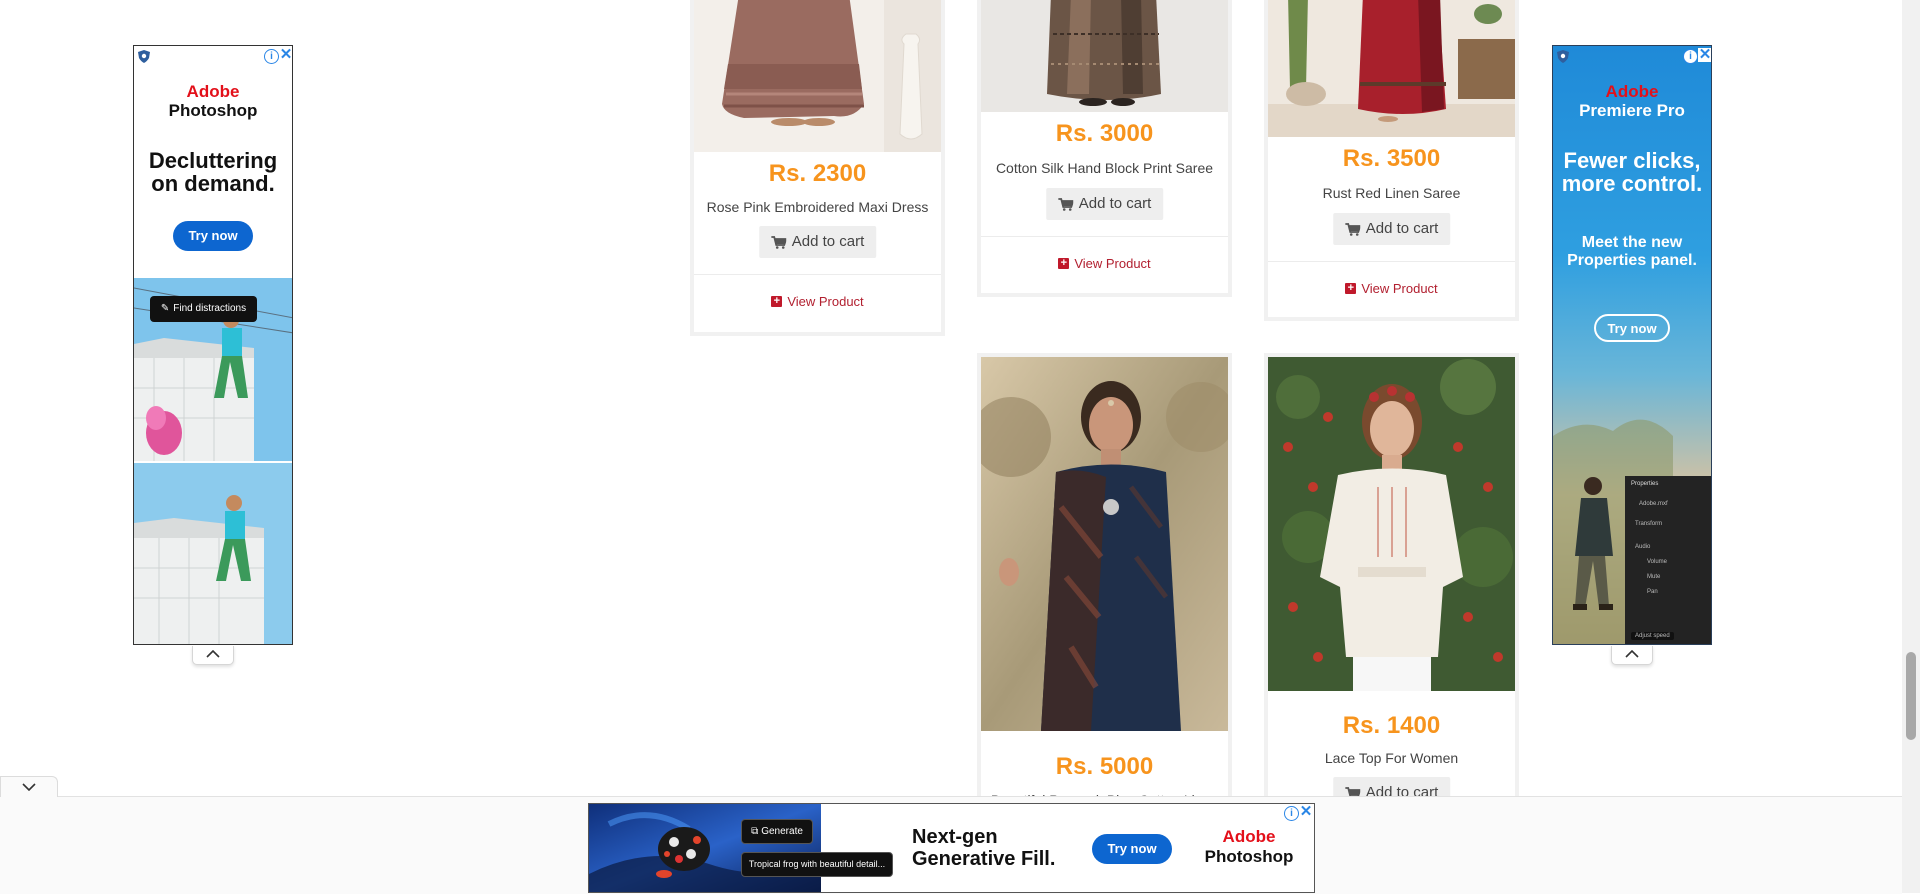 This screenshot has height=894, width=1920. Describe the element at coordinates (1911, 696) in the screenshot. I see `scrollbar-thumb` at that location.